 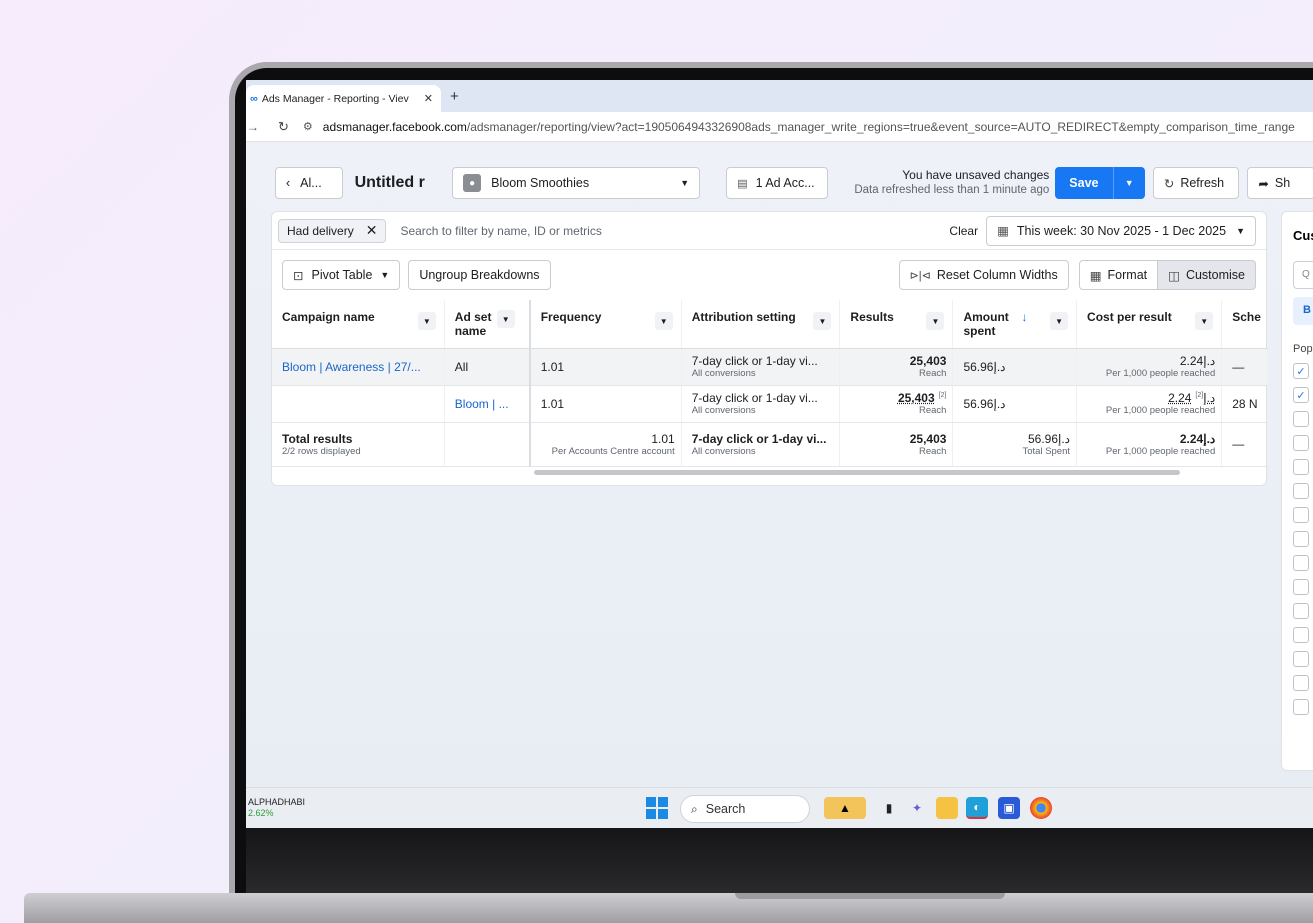 What do you see at coordinates (977, 808) in the screenshot?
I see `edge-browser-icon: ◐` at bounding box center [977, 808].